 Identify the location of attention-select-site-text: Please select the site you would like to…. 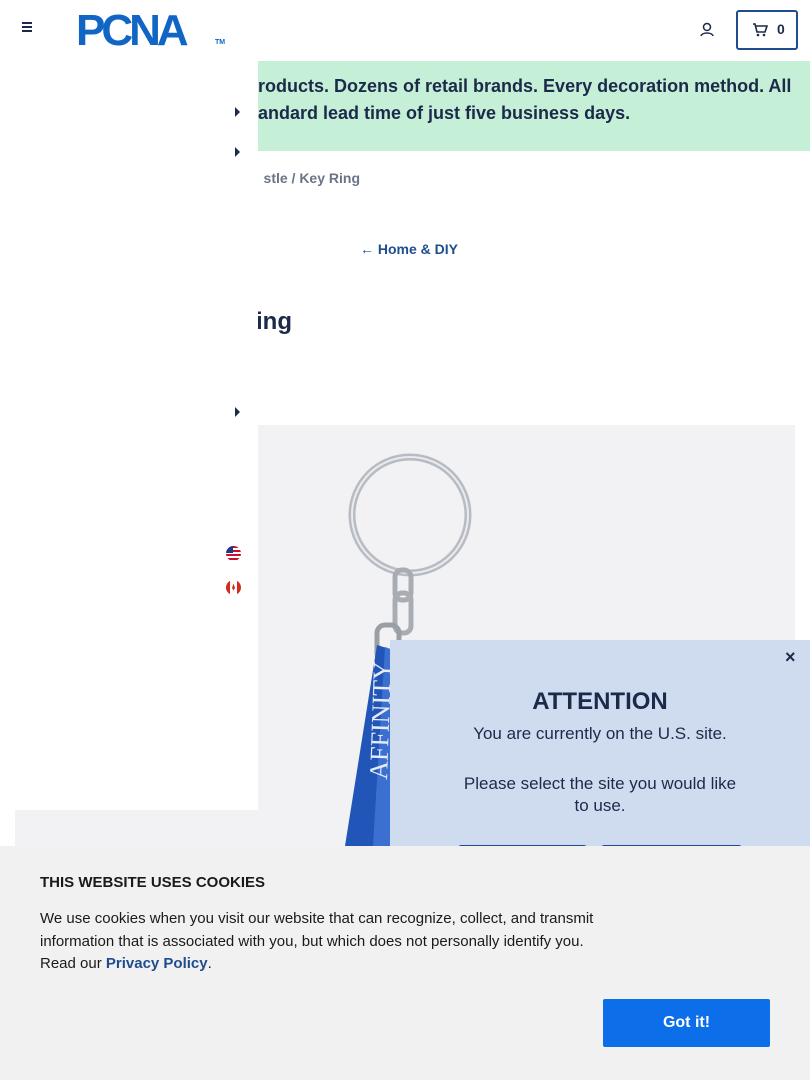
(600, 794).